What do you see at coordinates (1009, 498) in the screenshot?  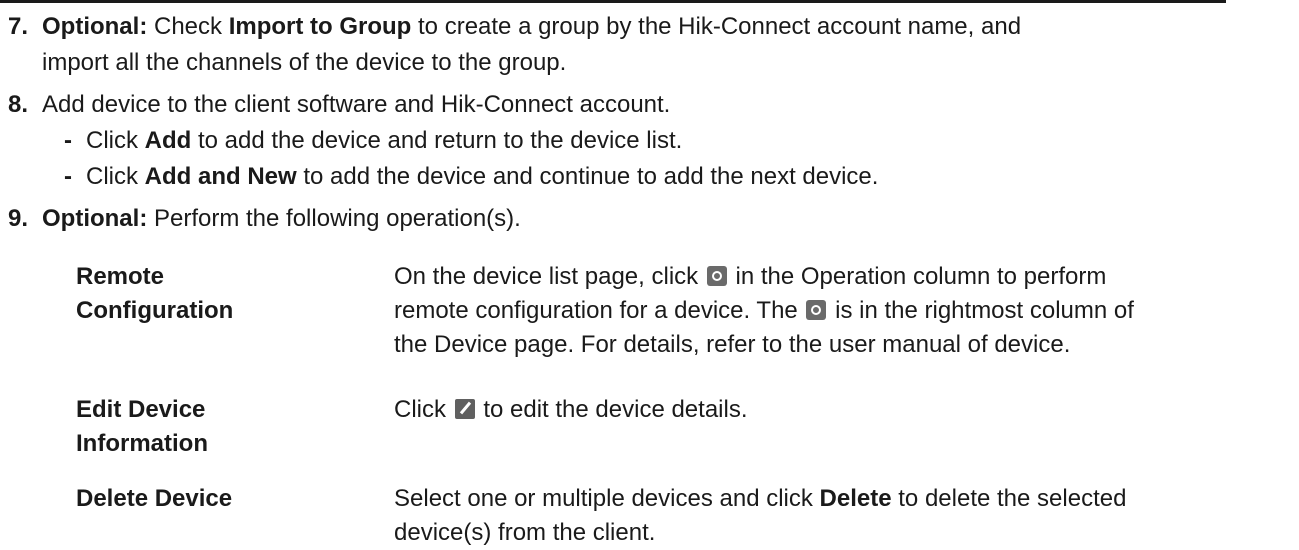 I see `desc-text: to delete the selected` at bounding box center [1009, 498].